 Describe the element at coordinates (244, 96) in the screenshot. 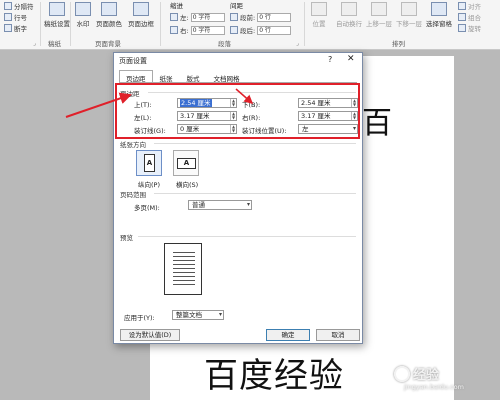

I see `annotation-arrow-right` at that location.